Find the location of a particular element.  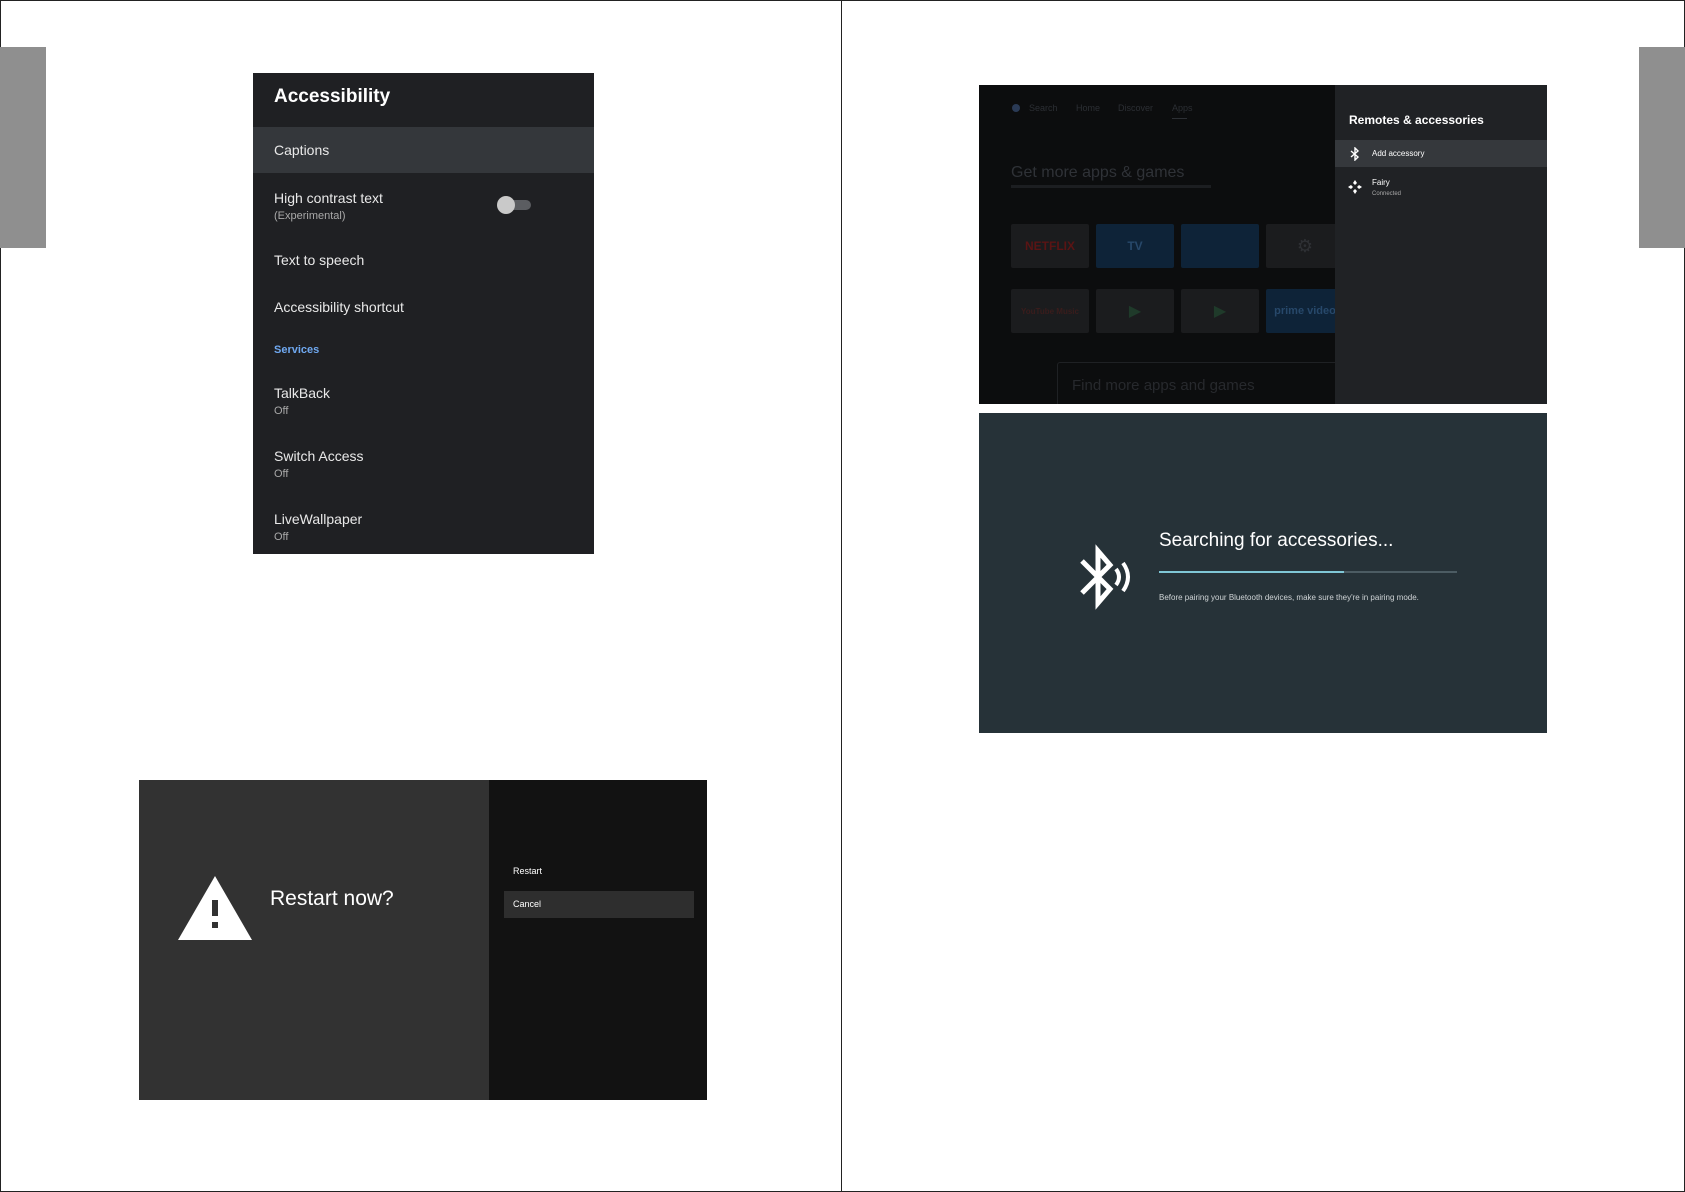

high-contrast-toggle is located at coordinates (514, 205).